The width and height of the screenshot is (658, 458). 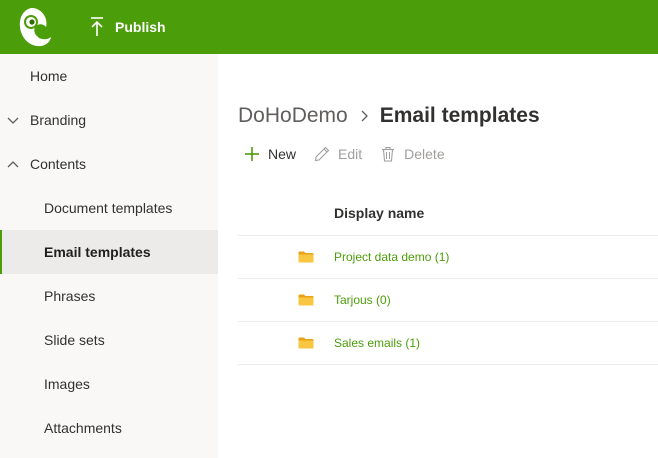 What do you see at coordinates (109, 120) in the screenshot?
I see `sidebar-item-branding: Branding` at bounding box center [109, 120].